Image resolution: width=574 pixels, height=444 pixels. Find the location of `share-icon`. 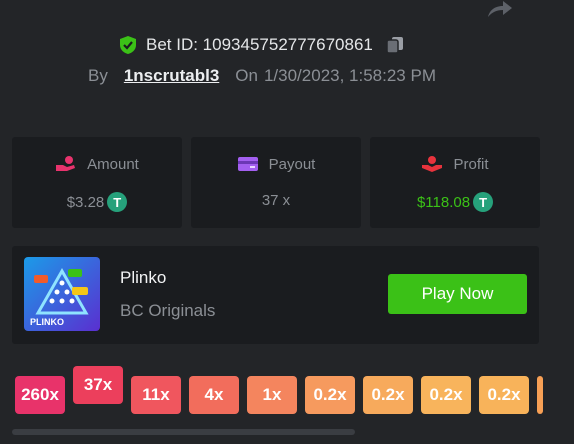

share-icon is located at coordinates (500, 9).